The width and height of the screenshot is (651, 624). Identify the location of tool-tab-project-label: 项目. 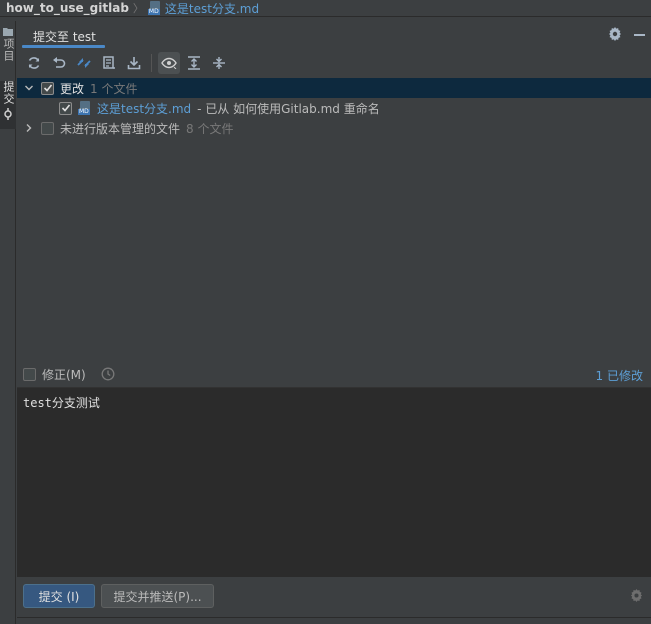
(8, 50).